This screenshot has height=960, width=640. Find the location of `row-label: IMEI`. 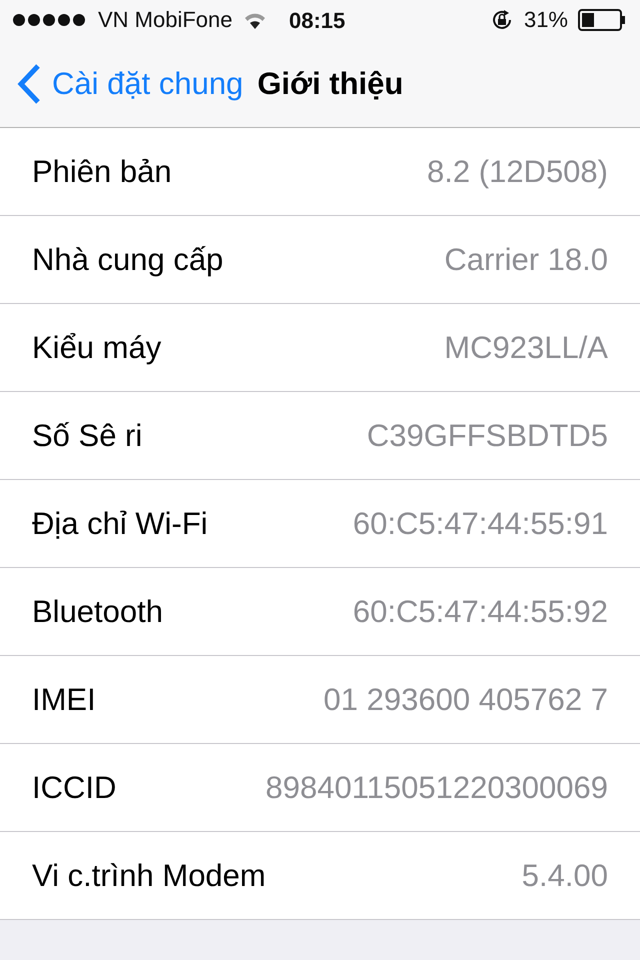

row-label: IMEI is located at coordinates (64, 700).